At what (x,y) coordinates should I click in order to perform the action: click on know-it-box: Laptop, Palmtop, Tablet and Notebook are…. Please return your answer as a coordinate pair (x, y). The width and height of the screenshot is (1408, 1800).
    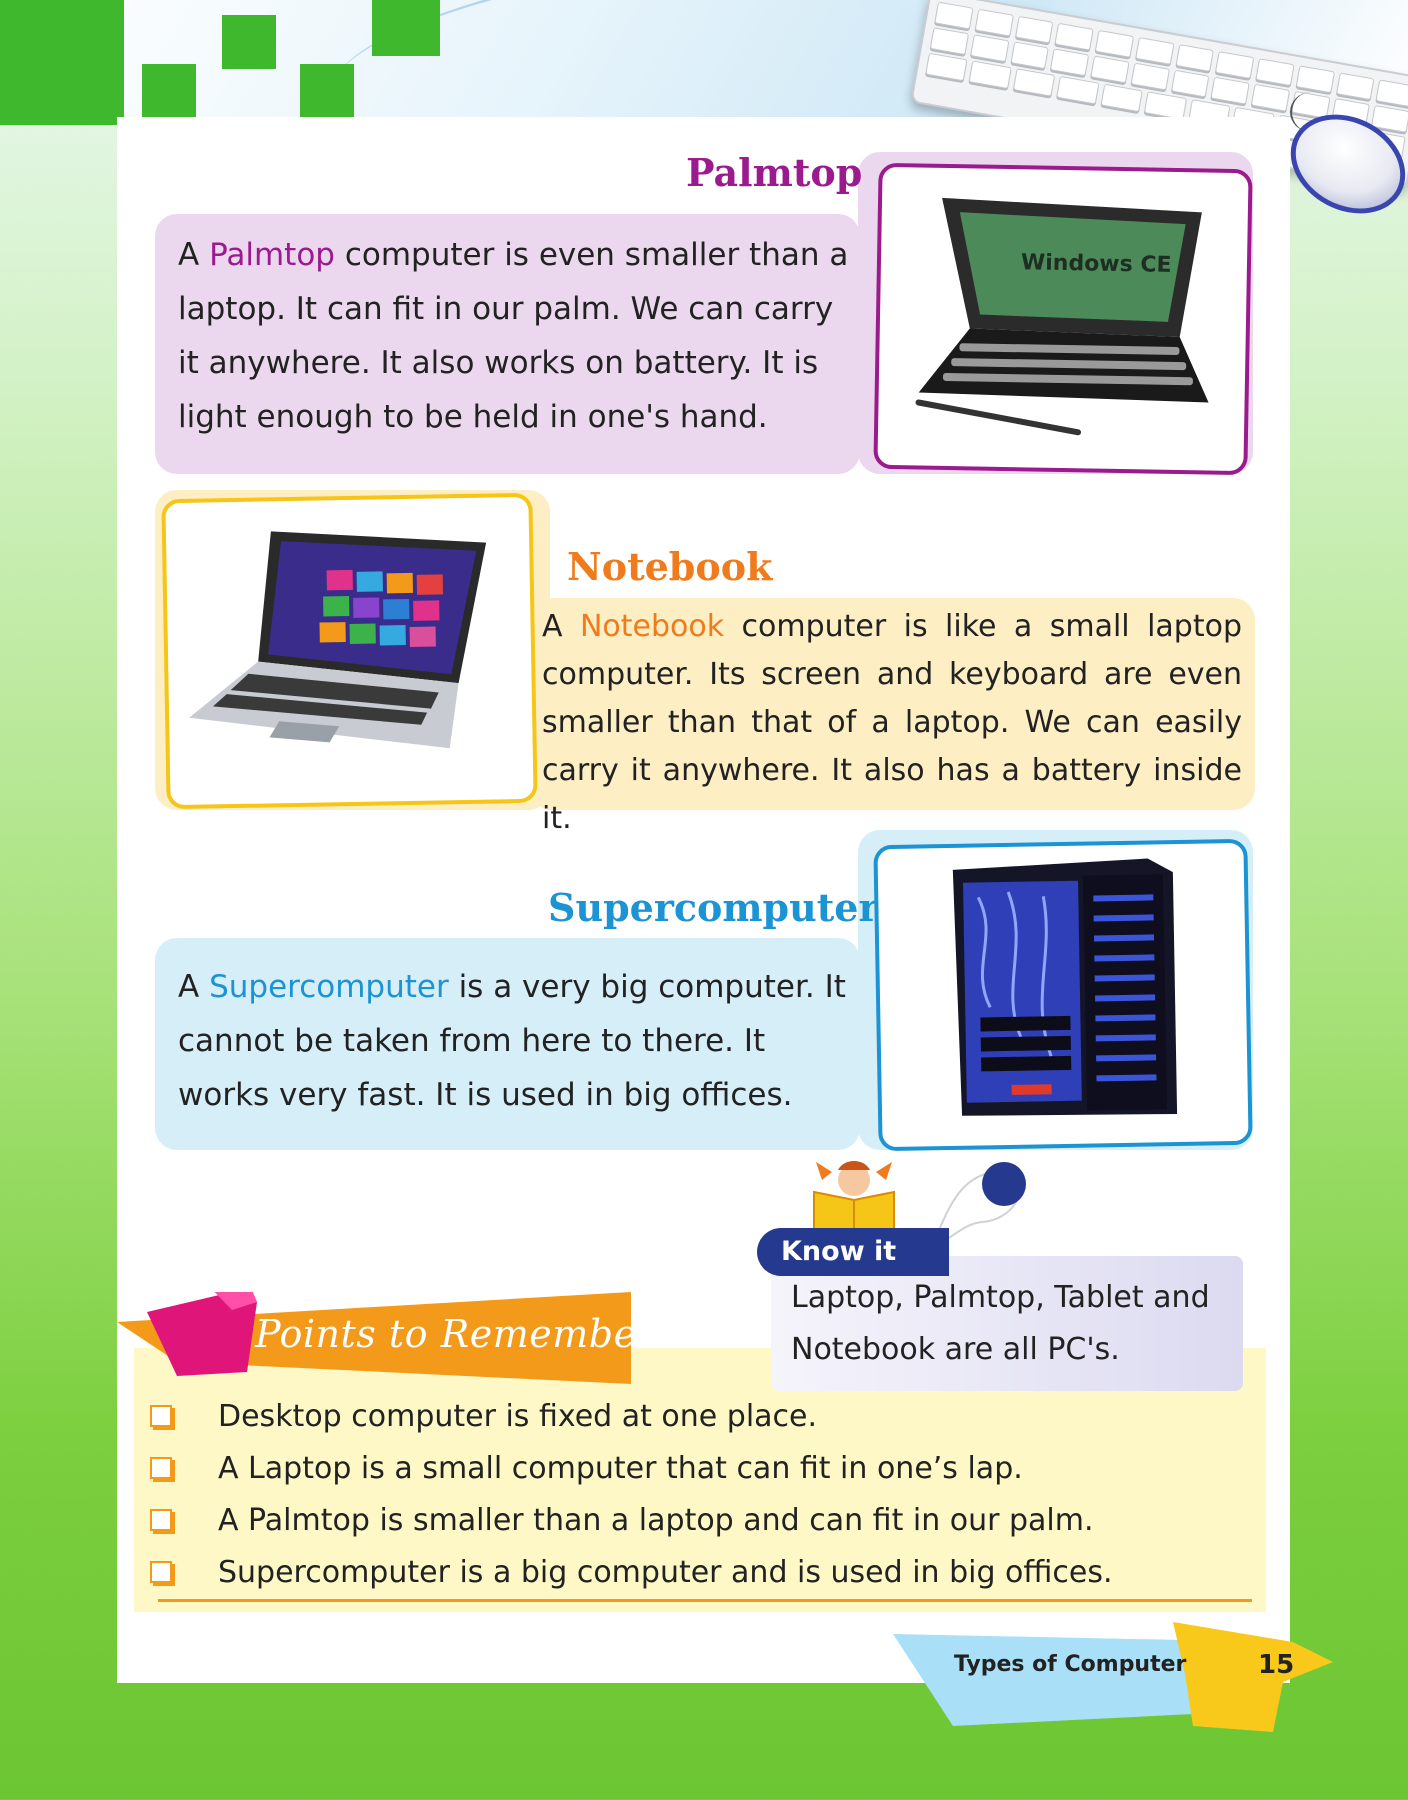
    Looking at the image, I should click on (1007, 1323).